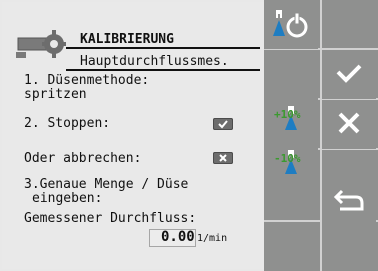  What do you see at coordinates (212, 238) in the screenshot?
I see `measured-flow-unit: 1/min` at bounding box center [212, 238].